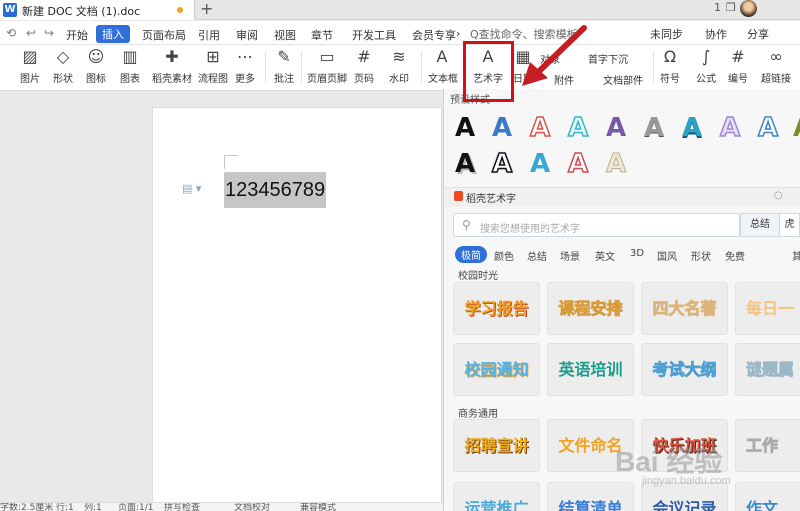 The image size is (800, 511). I want to click on proofread-button: 文档校对, so click(252, 507).